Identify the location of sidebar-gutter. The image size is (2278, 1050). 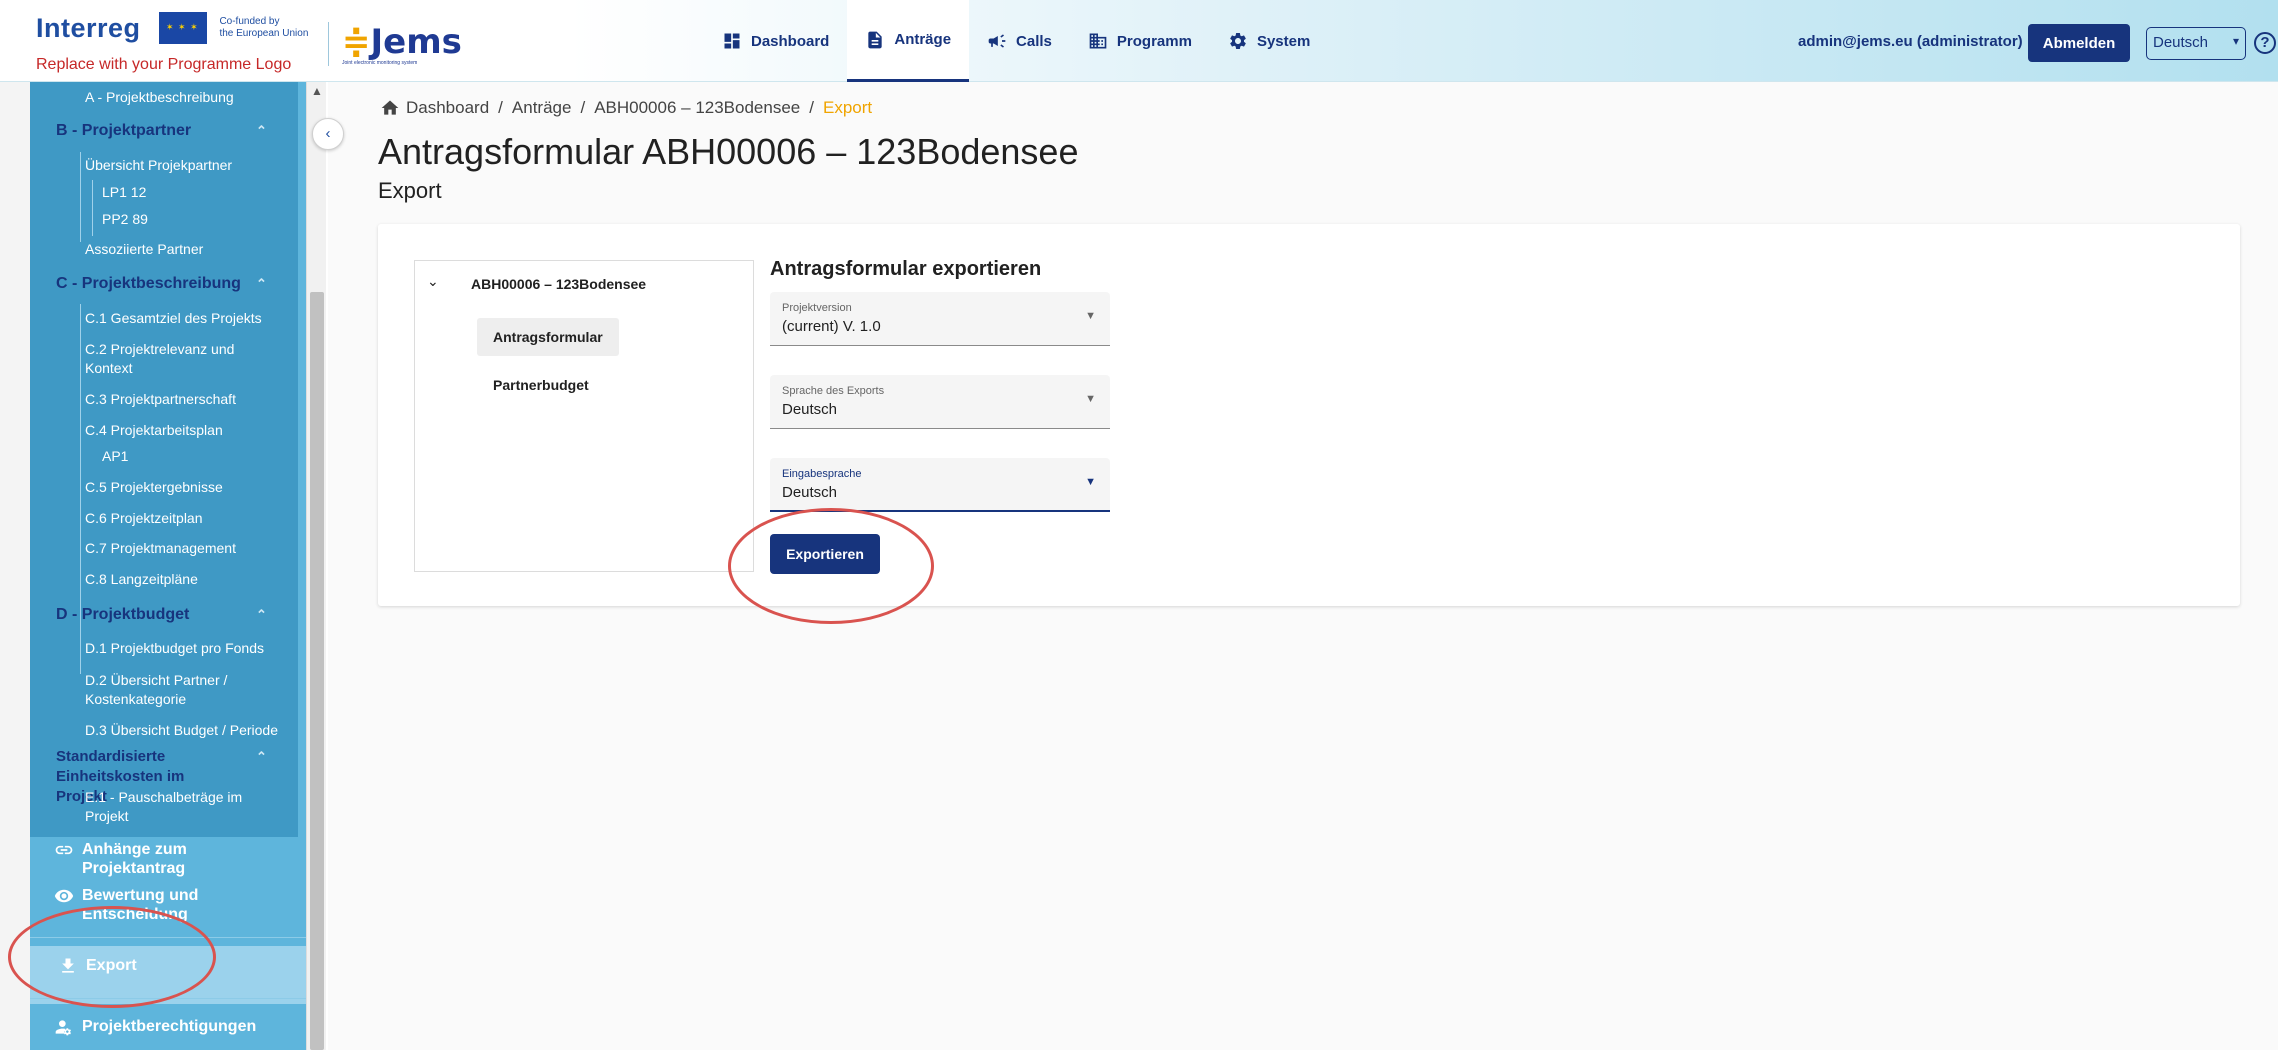
(15, 566).